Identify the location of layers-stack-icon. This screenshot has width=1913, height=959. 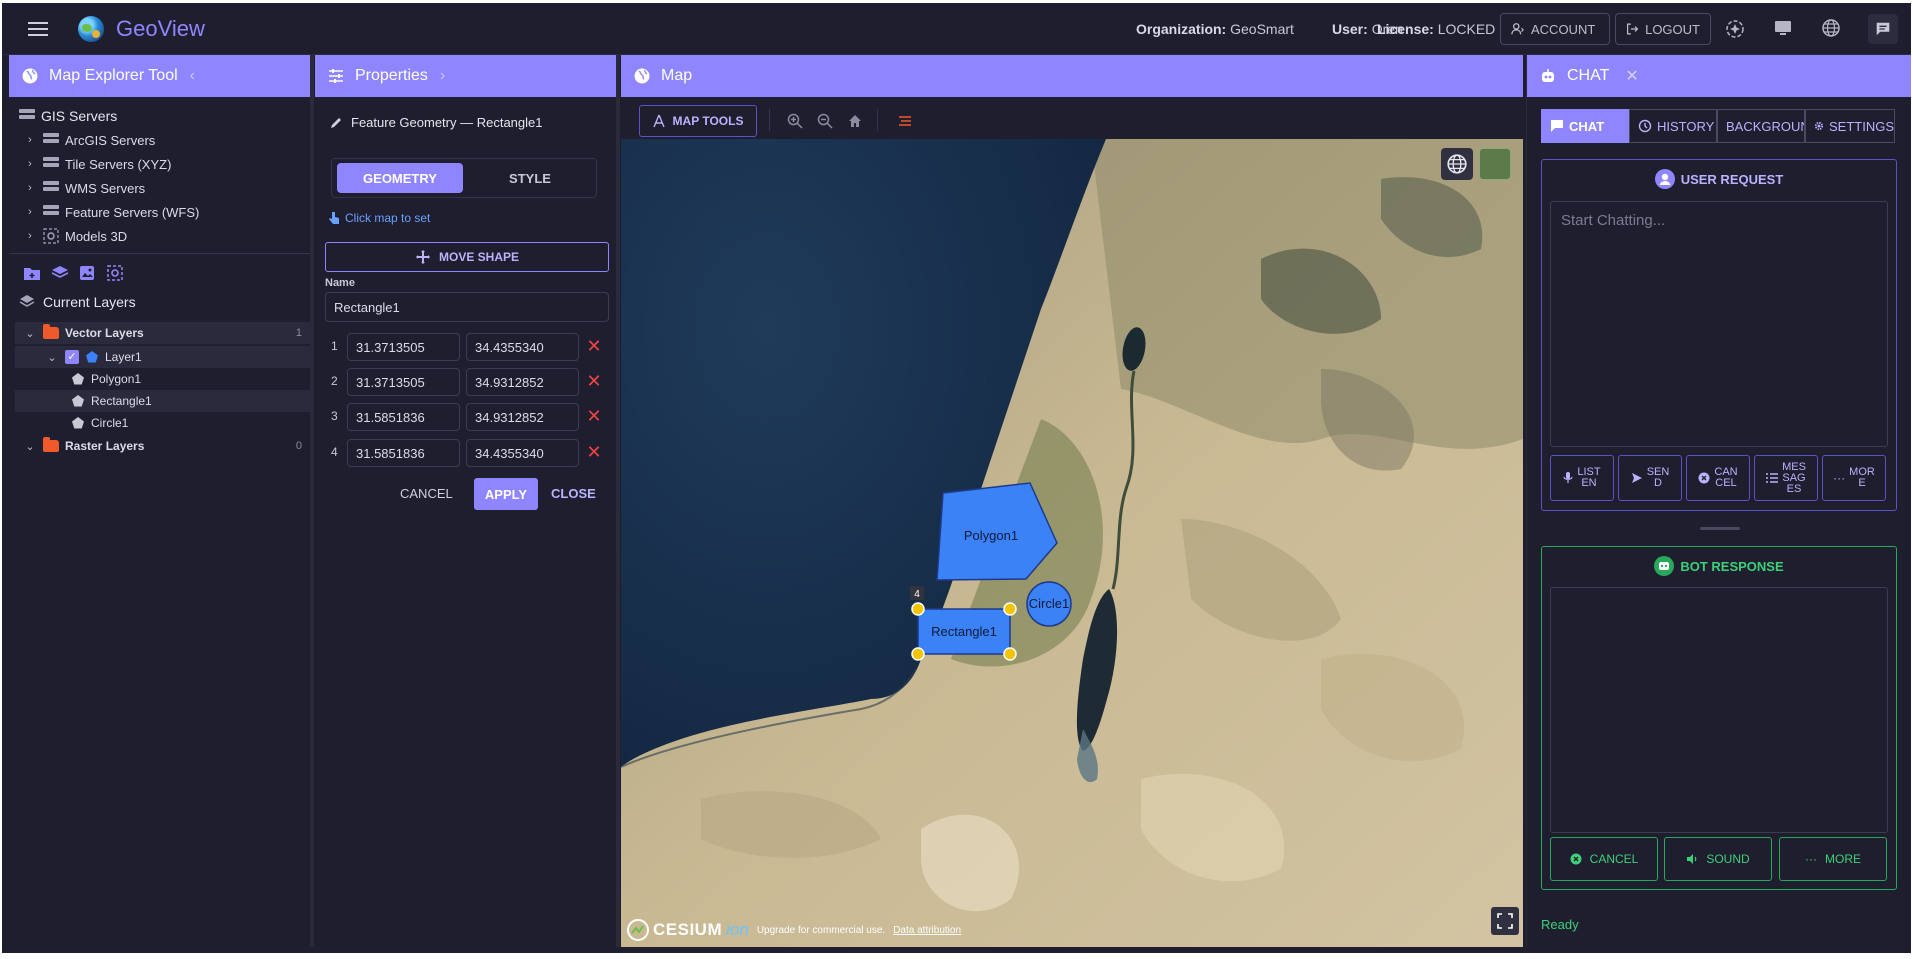
(905, 121).